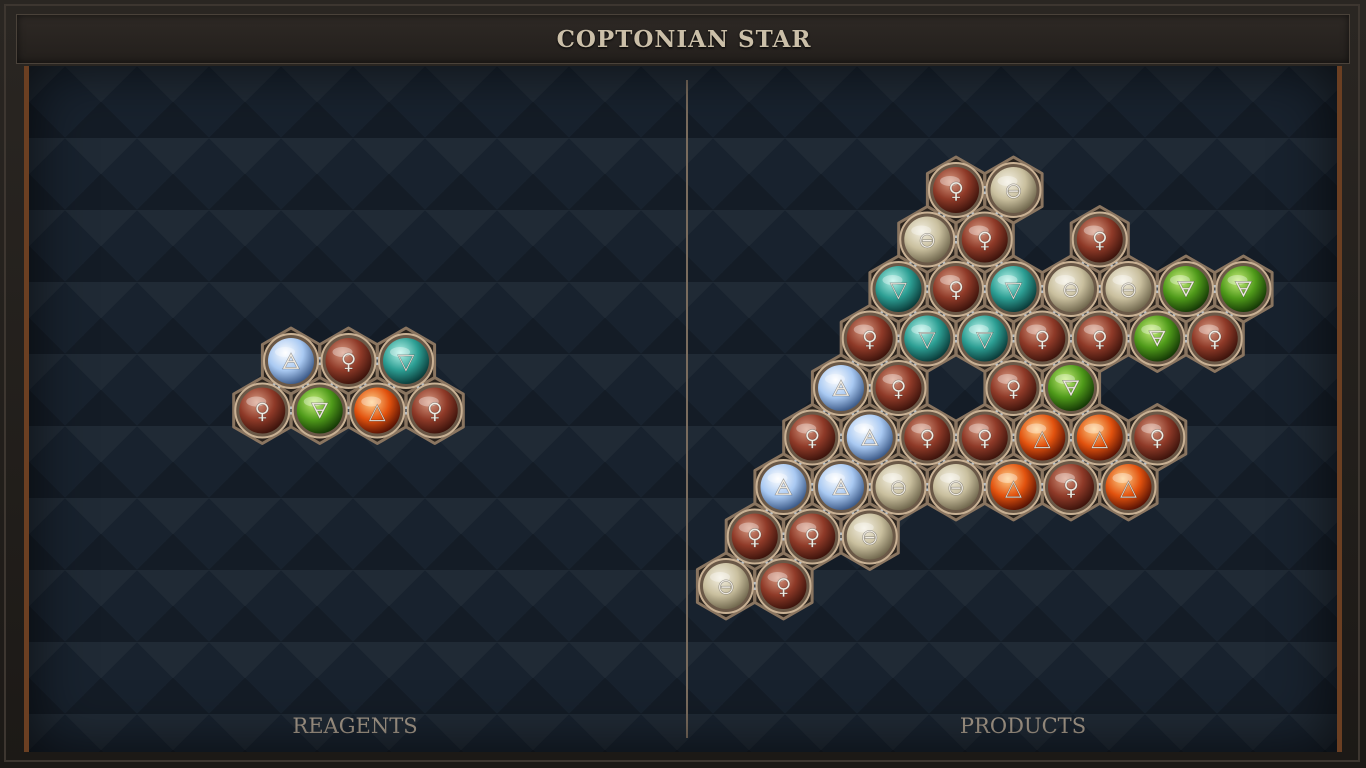  I want to click on panel-divider, so click(687, 409).